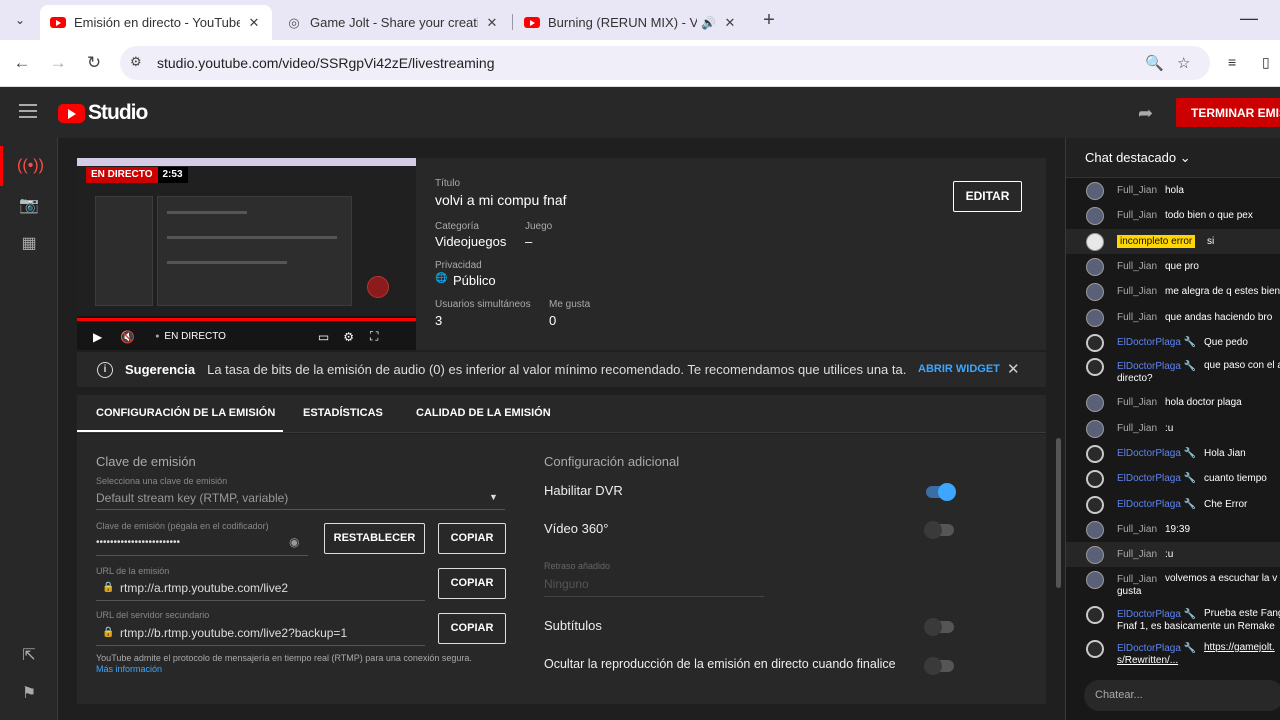  What do you see at coordinates (22, 63) in the screenshot?
I see `back-arrow-icon: ←` at bounding box center [22, 63].